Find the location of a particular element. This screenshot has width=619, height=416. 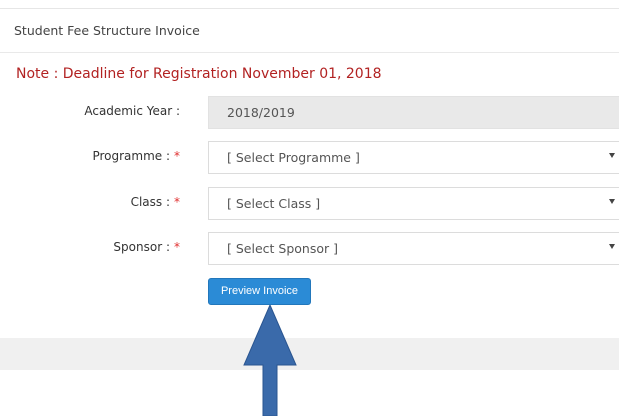

academic-year-label-text: Academic Year : is located at coordinates (132, 111).